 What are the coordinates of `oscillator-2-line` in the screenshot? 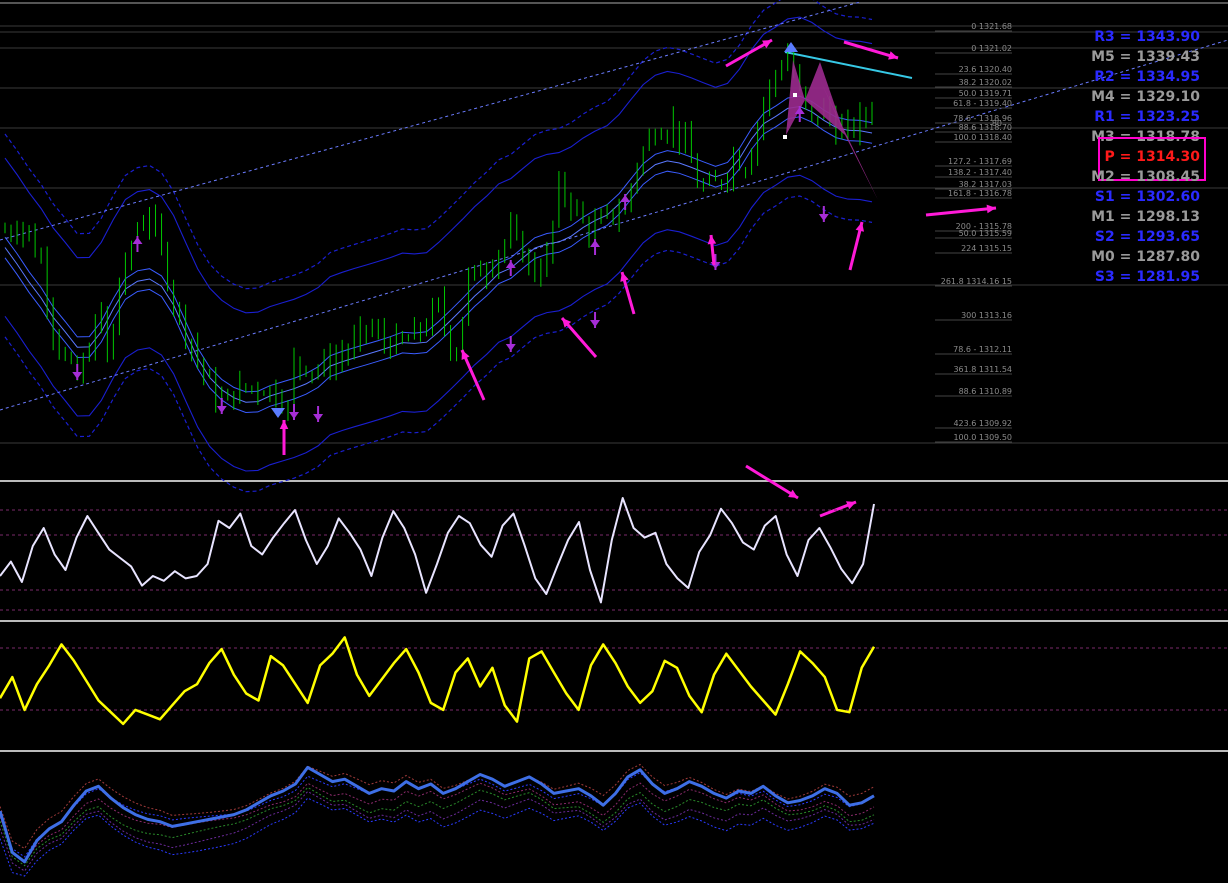 It's located at (438, 681).